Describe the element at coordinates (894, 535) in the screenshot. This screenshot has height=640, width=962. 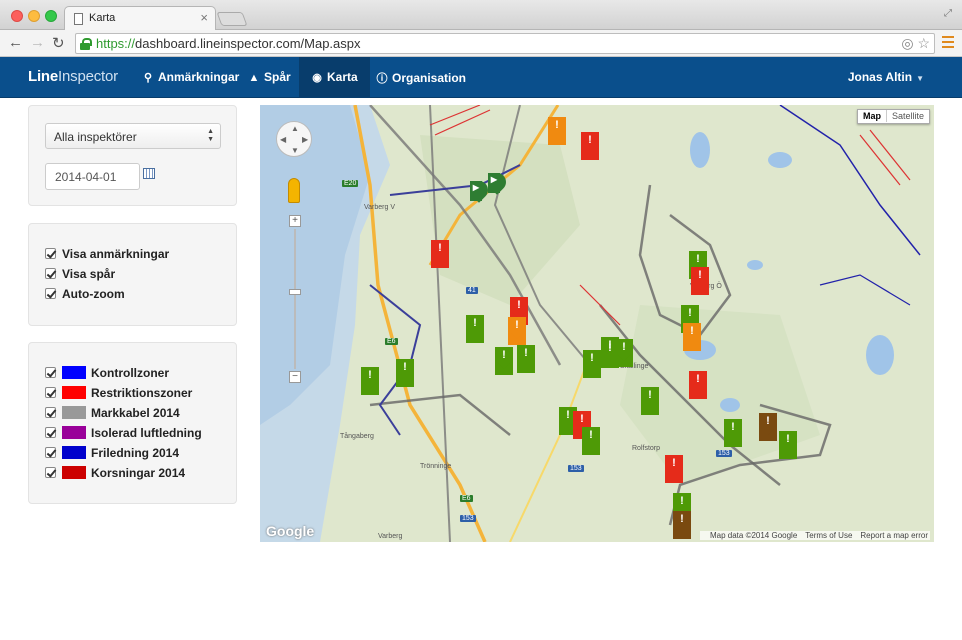
I see `report-error-link: Report a map error` at that location.